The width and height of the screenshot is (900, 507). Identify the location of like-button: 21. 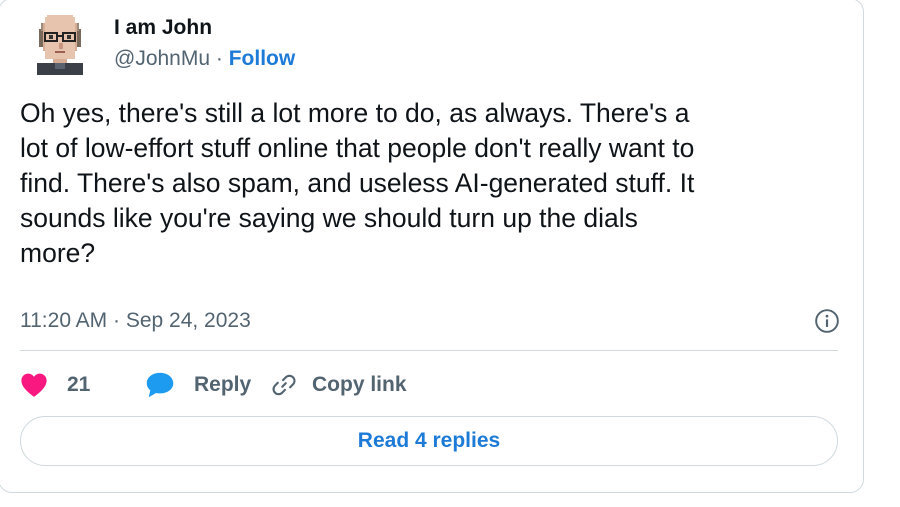
(82, 385).